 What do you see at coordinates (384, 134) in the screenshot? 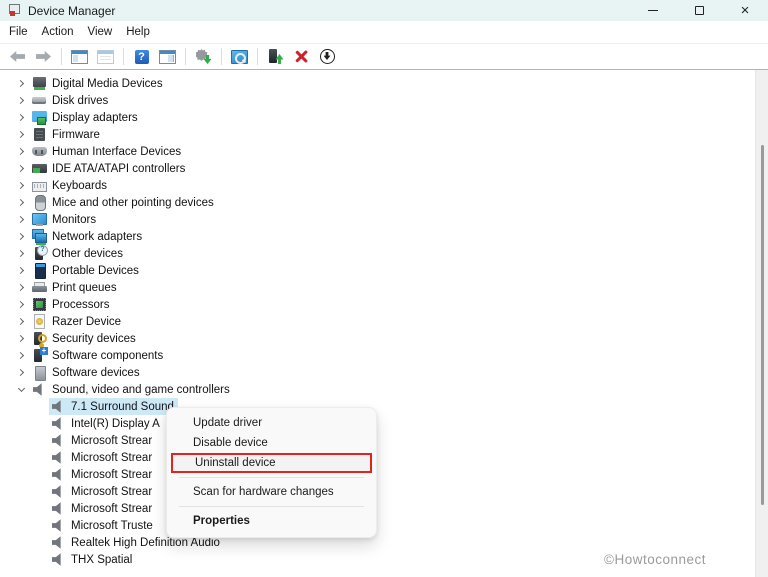
I see `tree-item-firmware: Firmware` at bounding box center [384, 134].